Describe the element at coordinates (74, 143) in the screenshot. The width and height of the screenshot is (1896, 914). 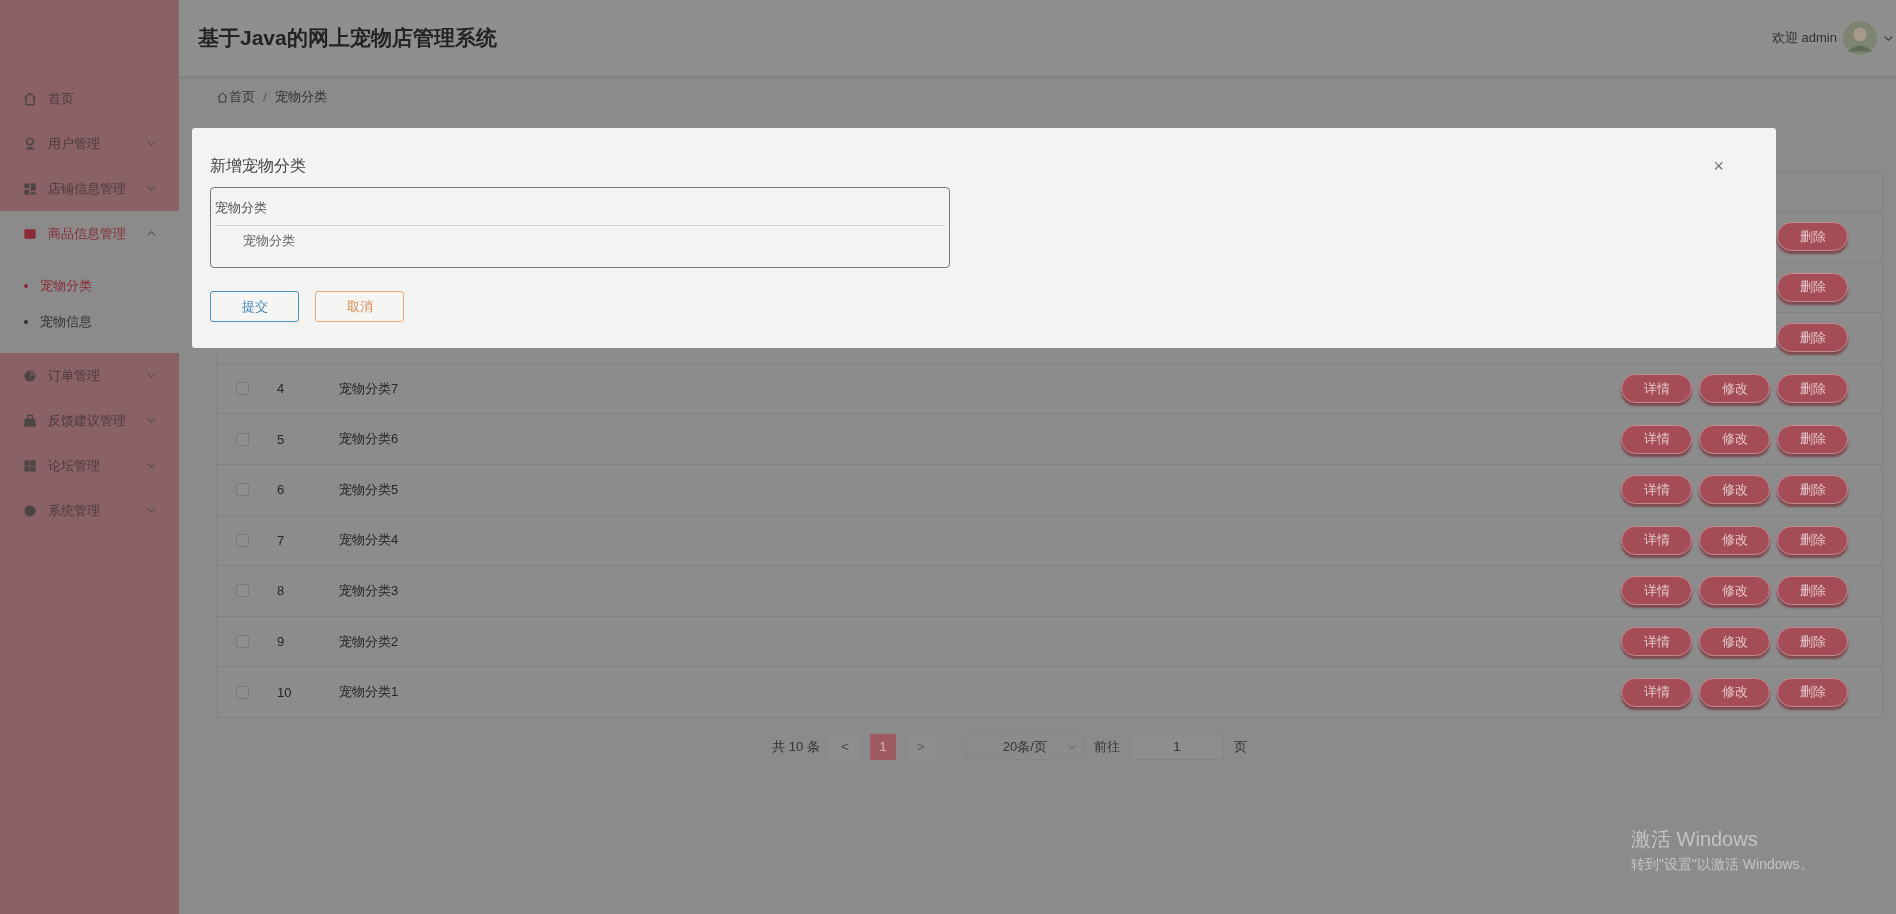
I see `menu-label: 用户管理` at that location.